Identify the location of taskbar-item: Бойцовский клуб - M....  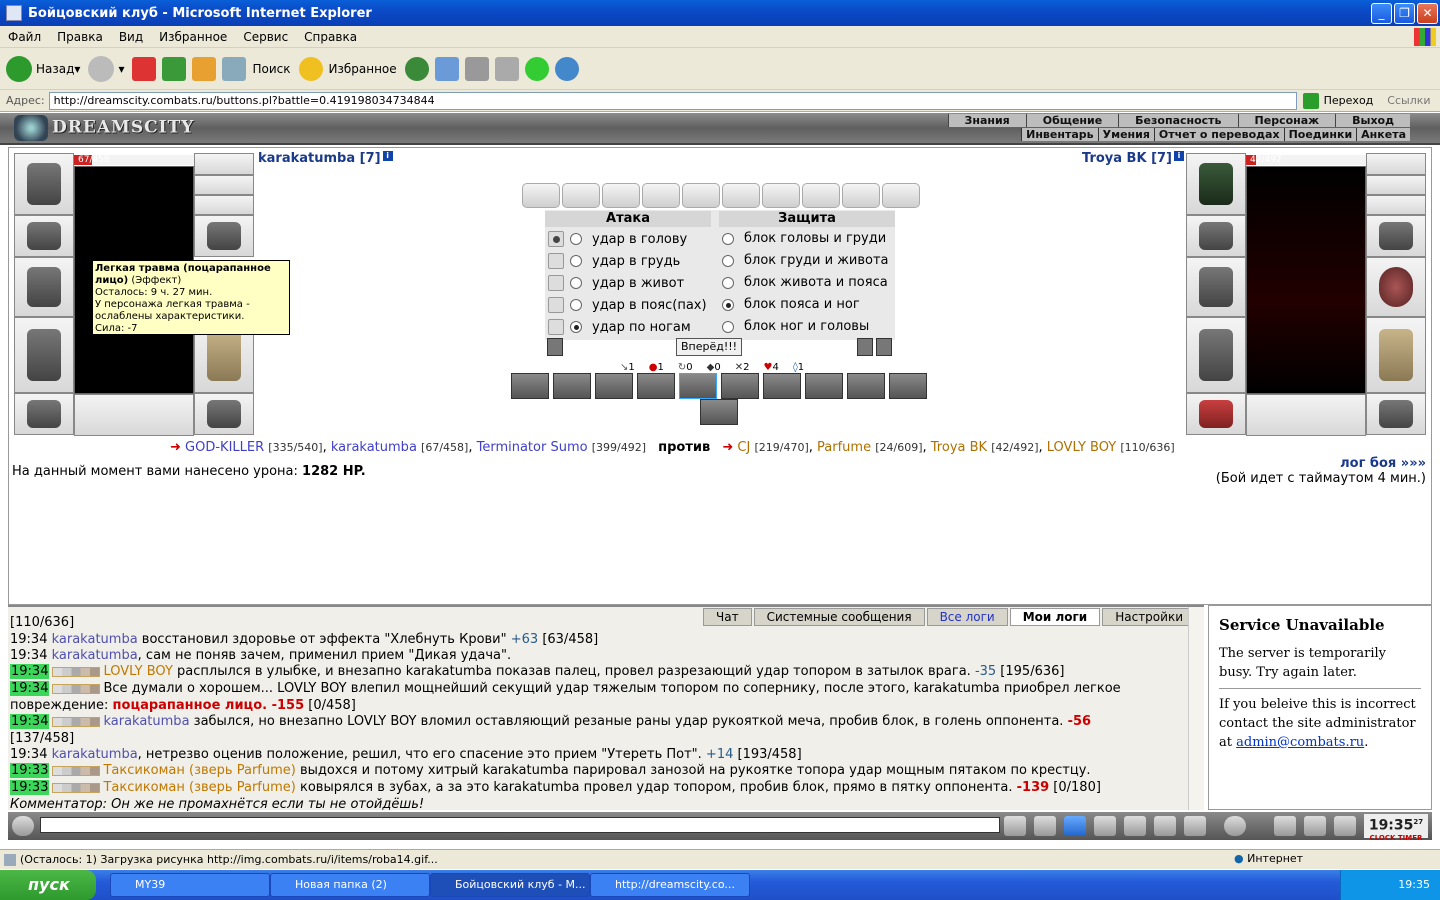
(510, 885).